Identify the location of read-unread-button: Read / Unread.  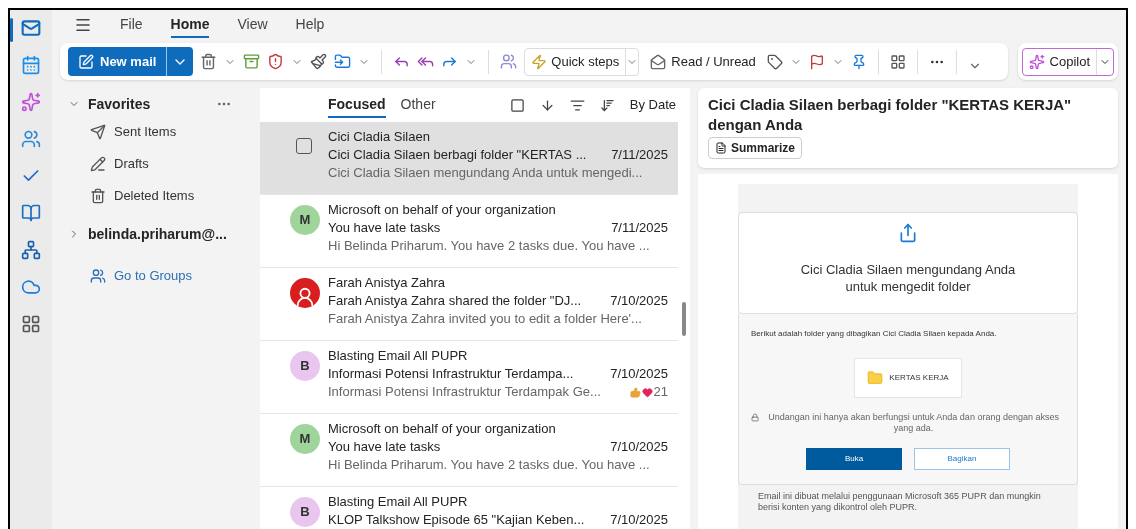
(703, 61).